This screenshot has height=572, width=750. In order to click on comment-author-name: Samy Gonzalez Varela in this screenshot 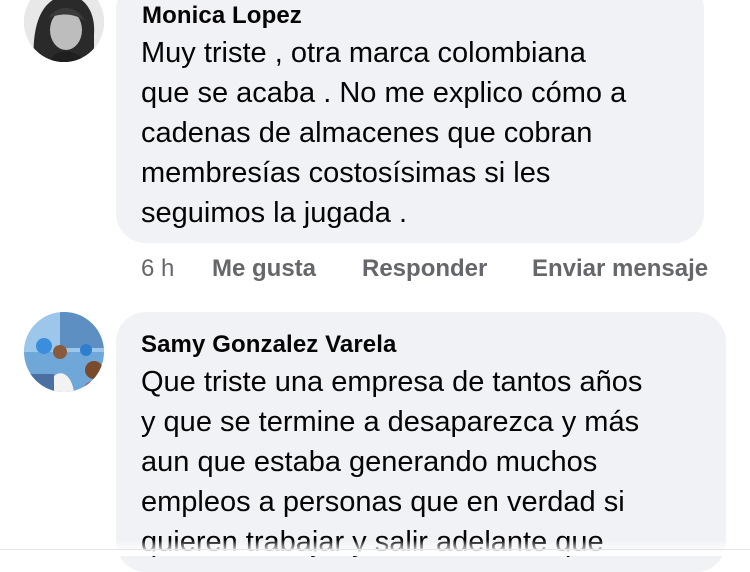, I will do `click(268, 345)`.